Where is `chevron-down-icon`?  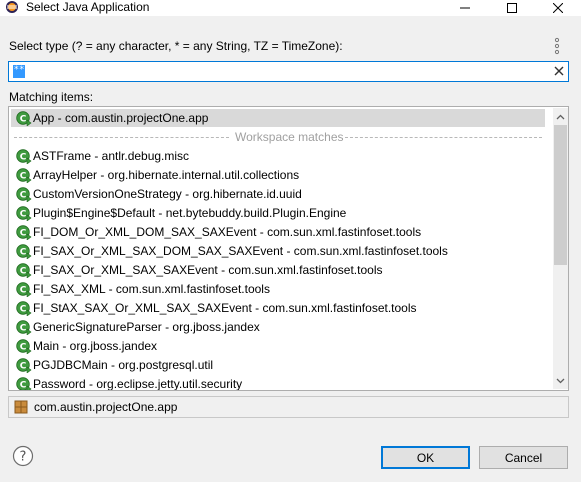 chevron-down-icon is located at coordinates (560, 380).